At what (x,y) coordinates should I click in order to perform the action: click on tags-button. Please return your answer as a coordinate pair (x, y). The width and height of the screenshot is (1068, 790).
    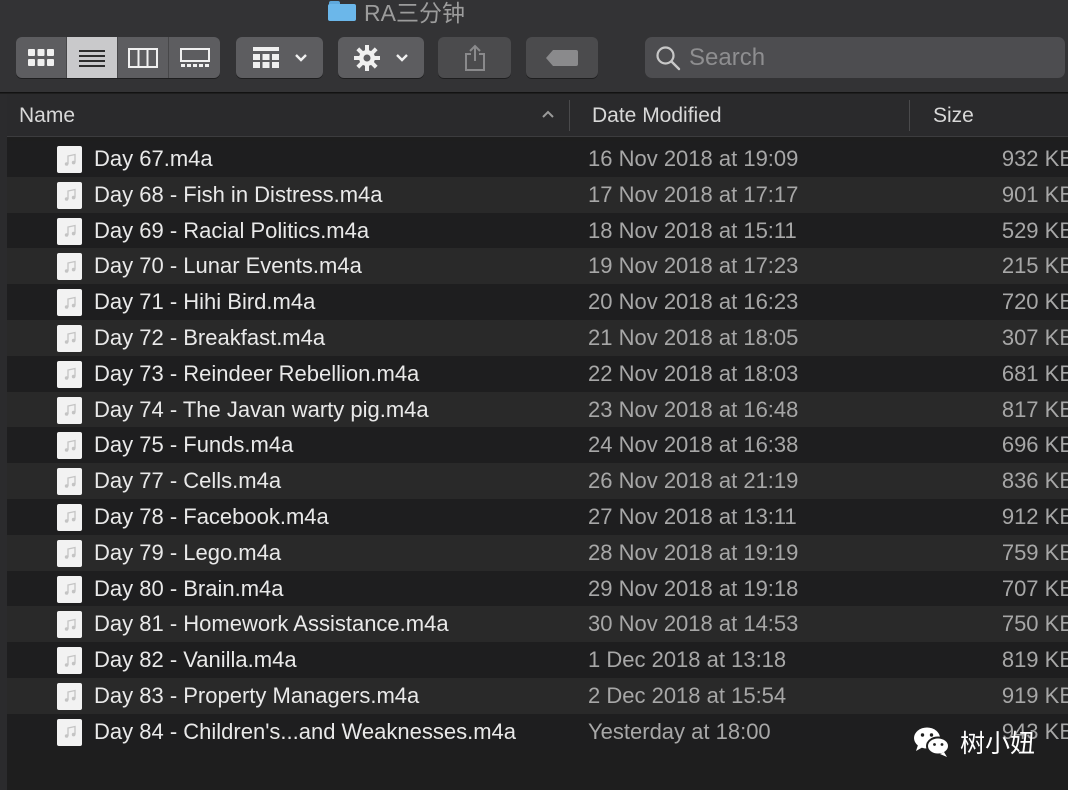
    Looking at the image, I should click on (562, 57).